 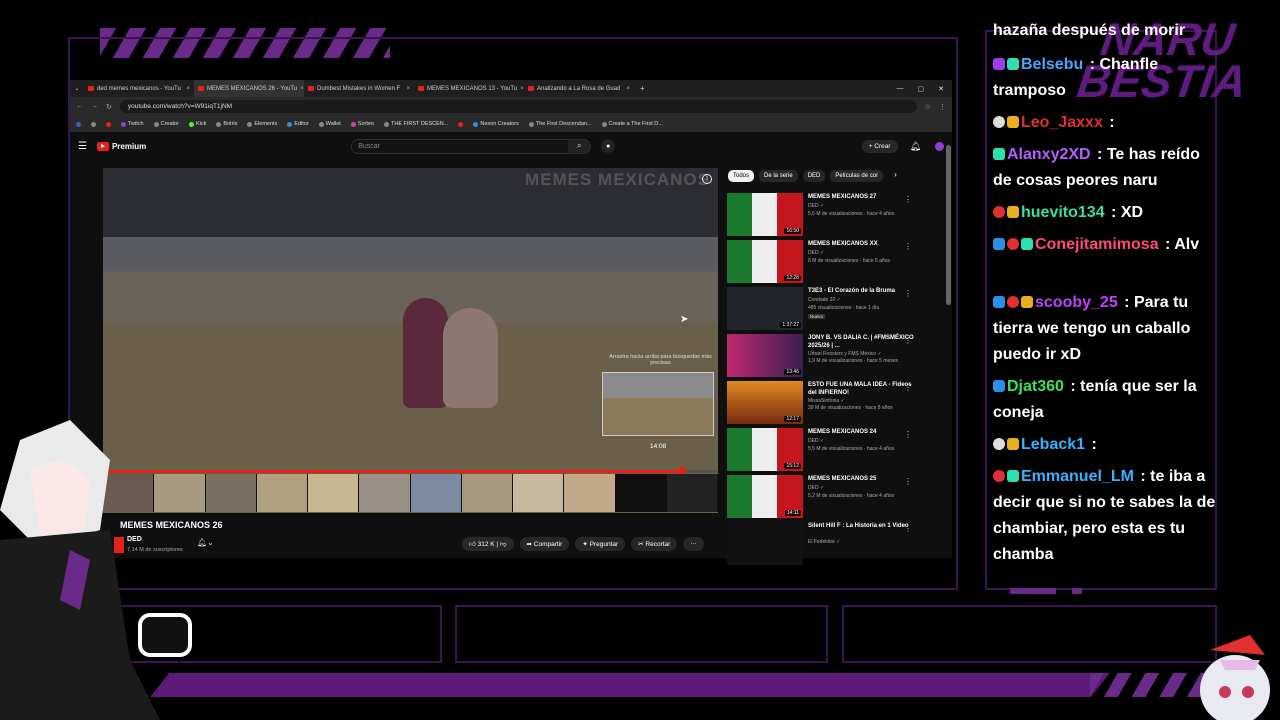 What do you see at coordinates (707, 179) in the screenshot?
I see `info-icon: i` at bounding box center [707, 179].